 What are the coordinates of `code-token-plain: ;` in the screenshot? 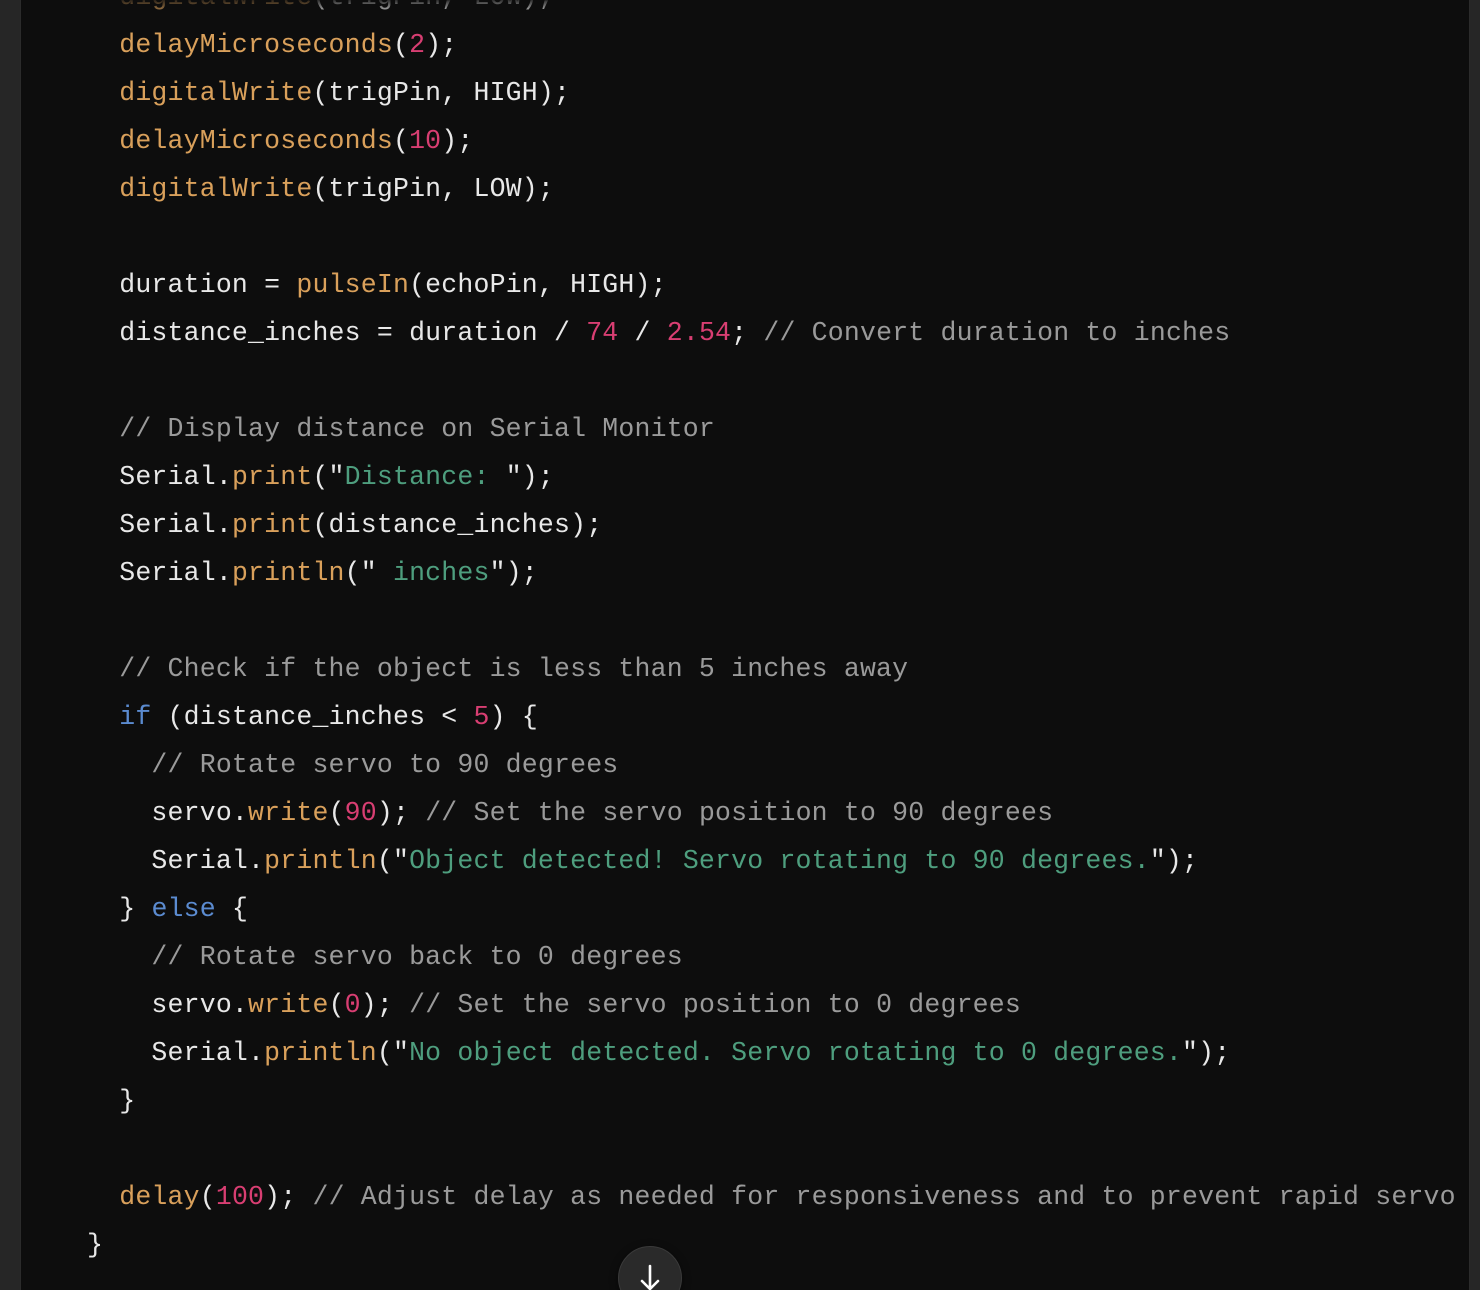 It's located at (747, 333).